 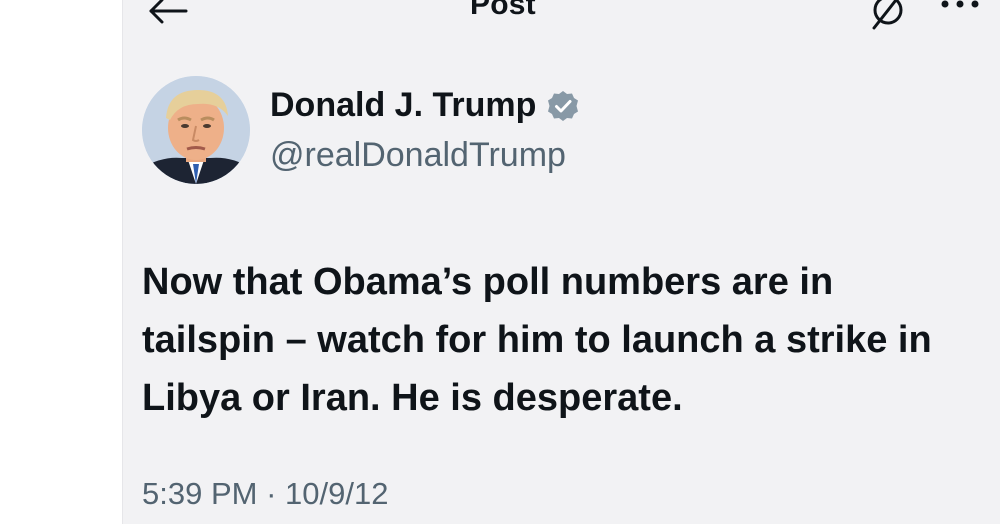 I want to click on author-name: Donald J. Trump, so click(x=425, y=105).